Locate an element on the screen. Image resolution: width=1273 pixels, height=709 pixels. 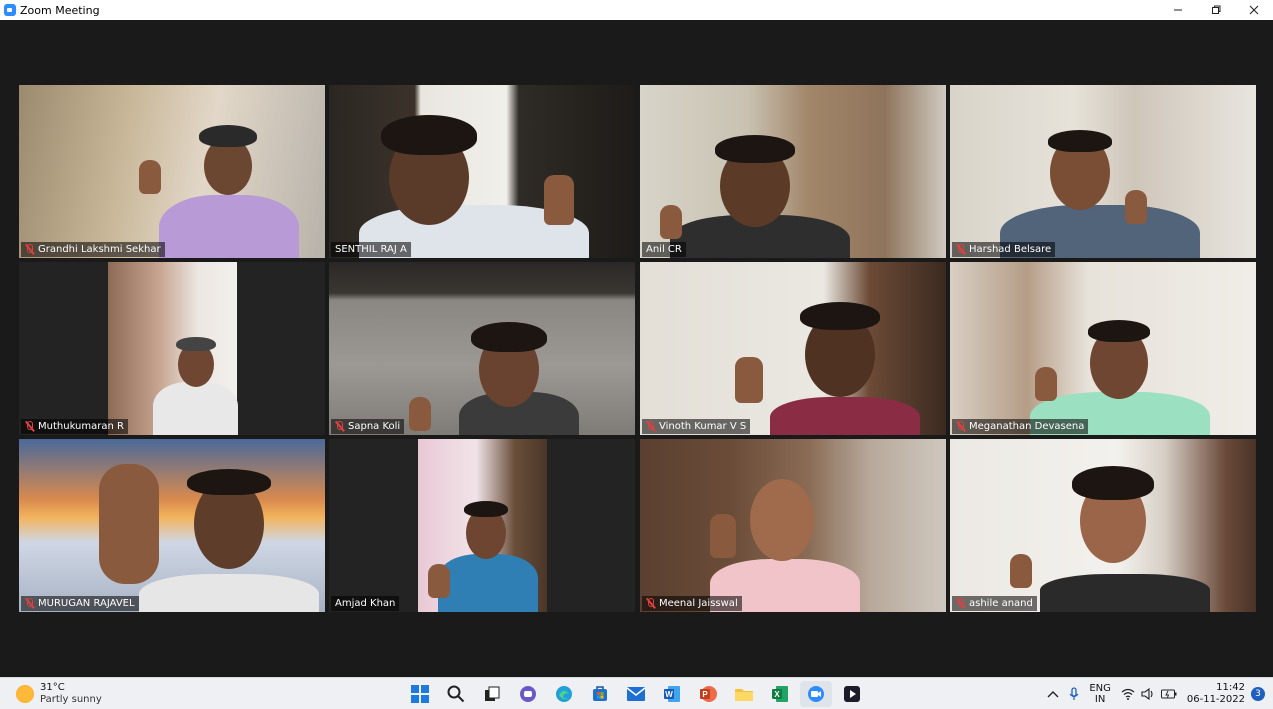
file-explorer-button is located at coordinates (744, 694).